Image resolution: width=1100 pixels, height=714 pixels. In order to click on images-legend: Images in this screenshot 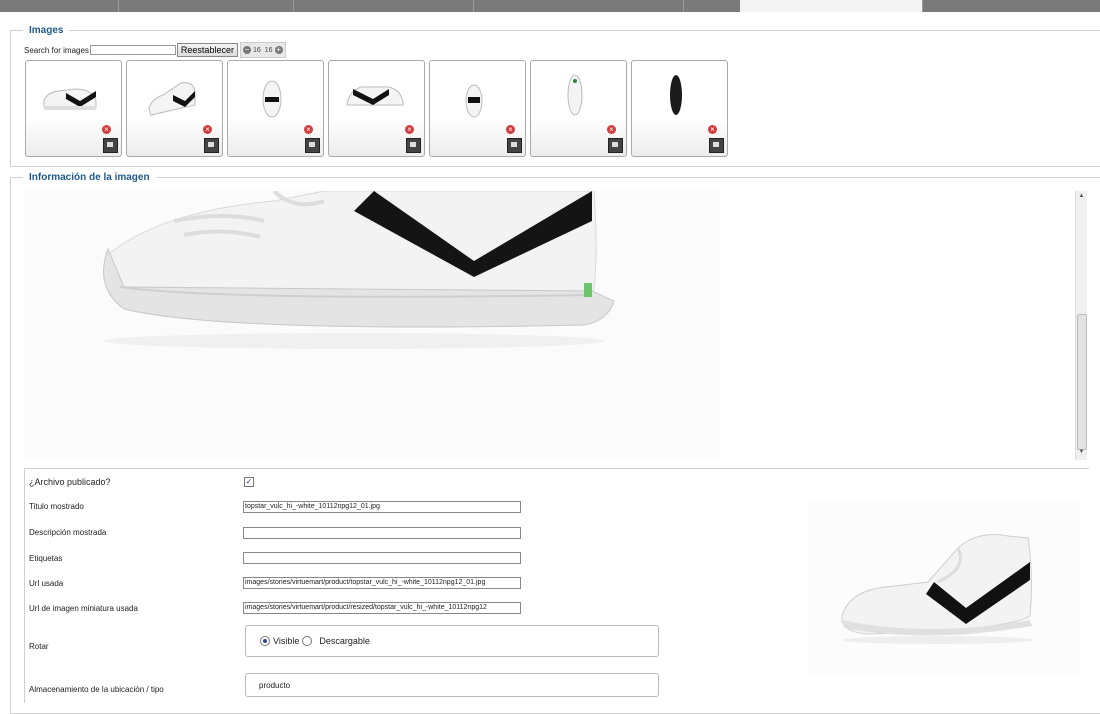, I will do `click(46, 30)`.